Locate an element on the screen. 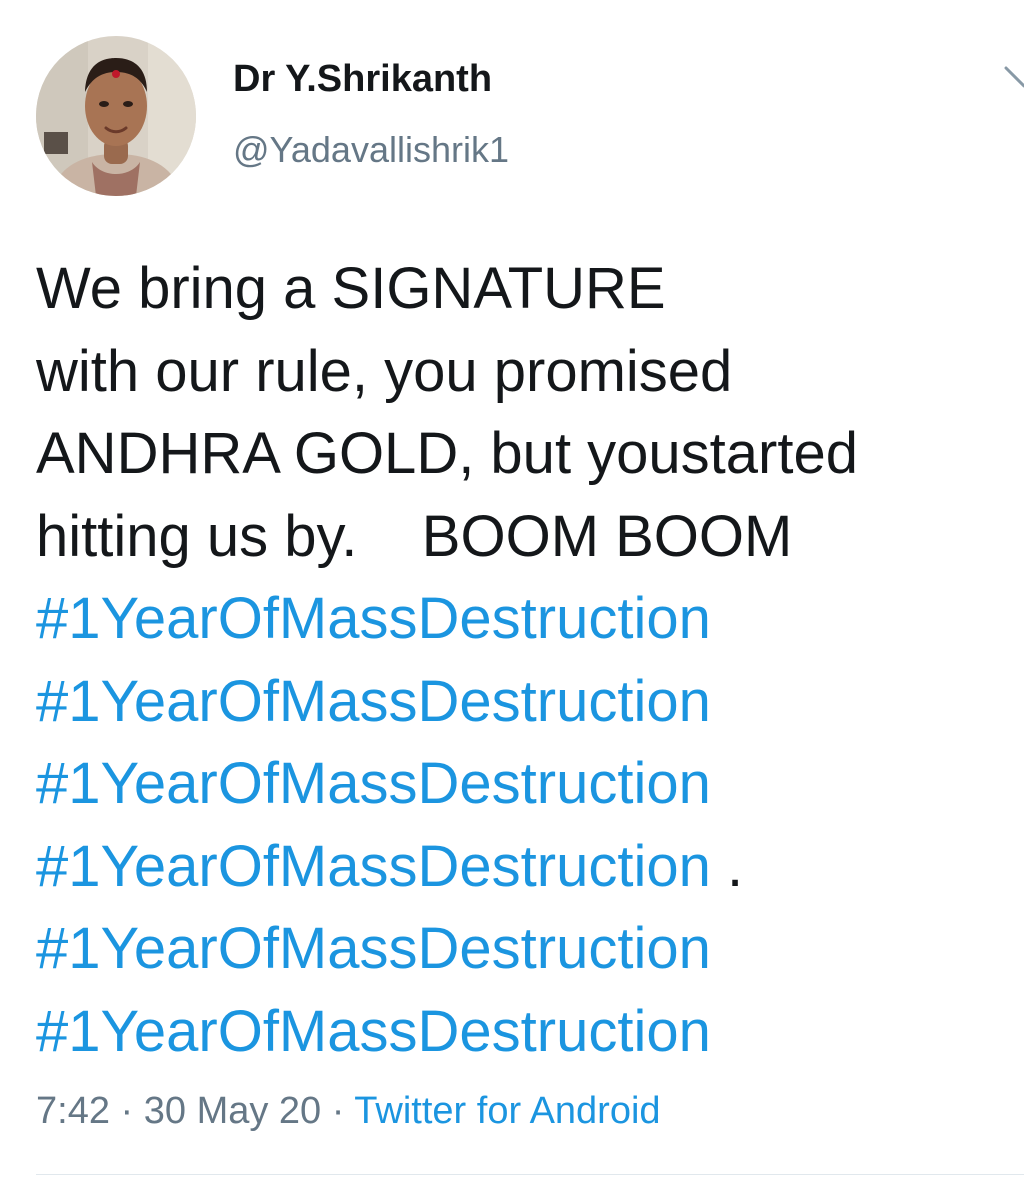 The width and height of the screenshot is (1024, 1180). author-block: Dr Y.Shrikanth @Yadavallishrik1 is located at coordinates (371, 114).